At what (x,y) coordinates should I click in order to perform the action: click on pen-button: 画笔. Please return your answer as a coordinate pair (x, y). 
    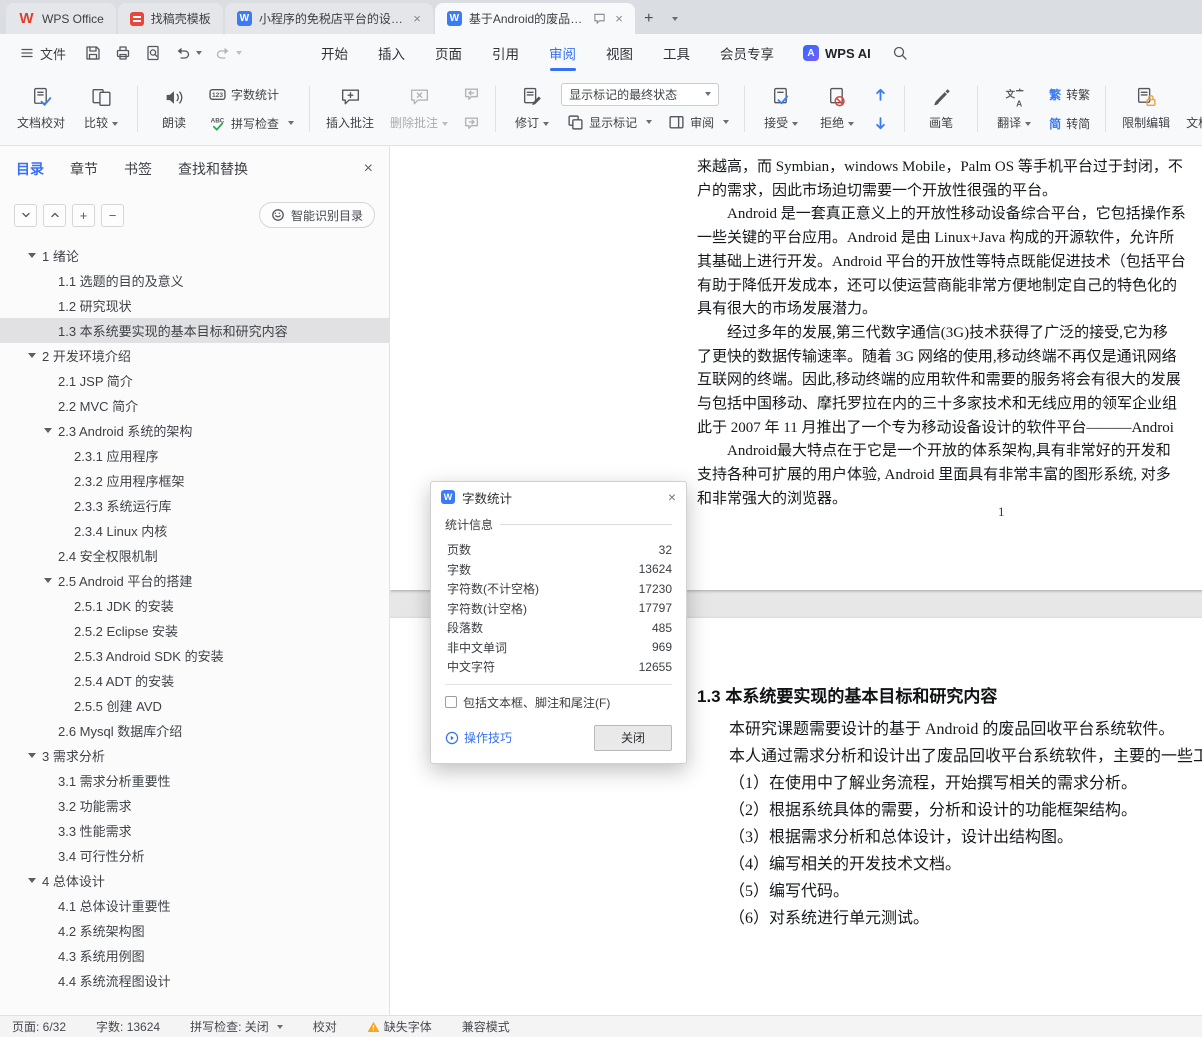
    Looking at the image, I should click on (941, 108).